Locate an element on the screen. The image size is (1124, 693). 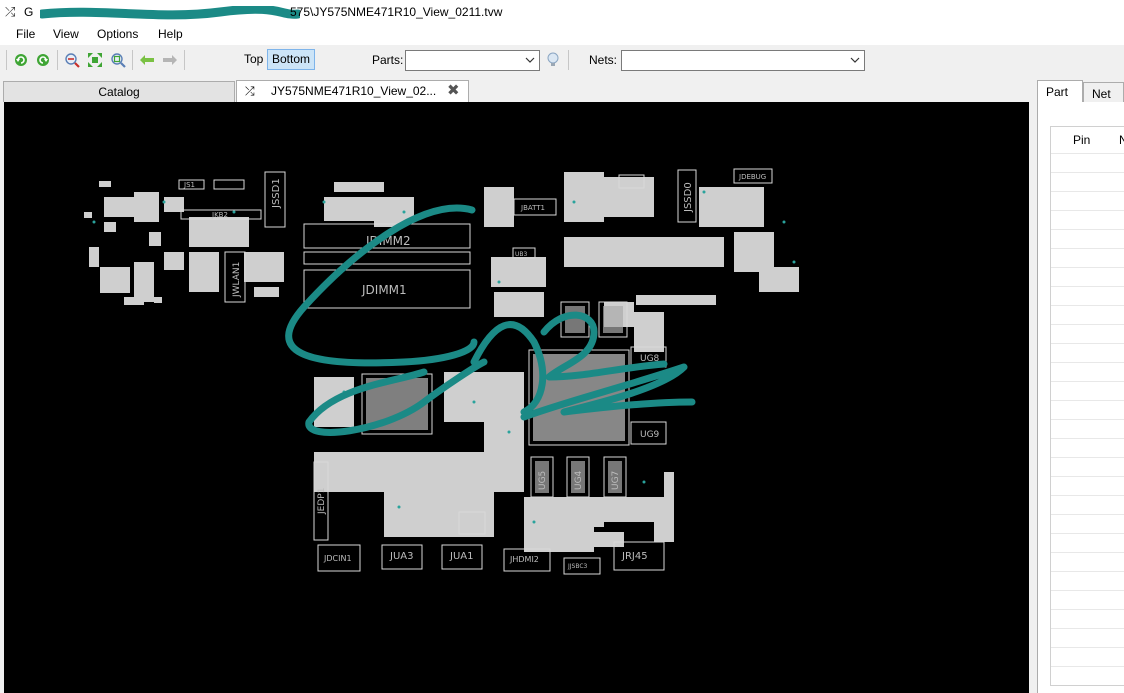
menu-bar: File View Options Help is located at coordinates (562, 34).